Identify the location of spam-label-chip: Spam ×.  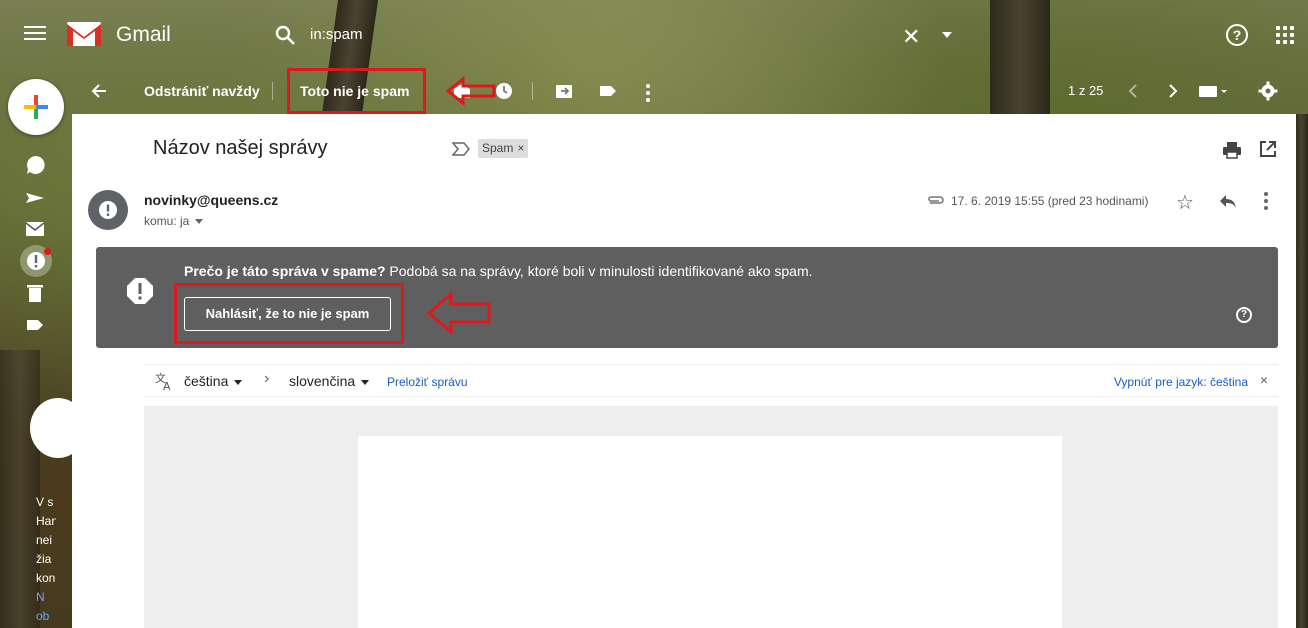
(503, 148).